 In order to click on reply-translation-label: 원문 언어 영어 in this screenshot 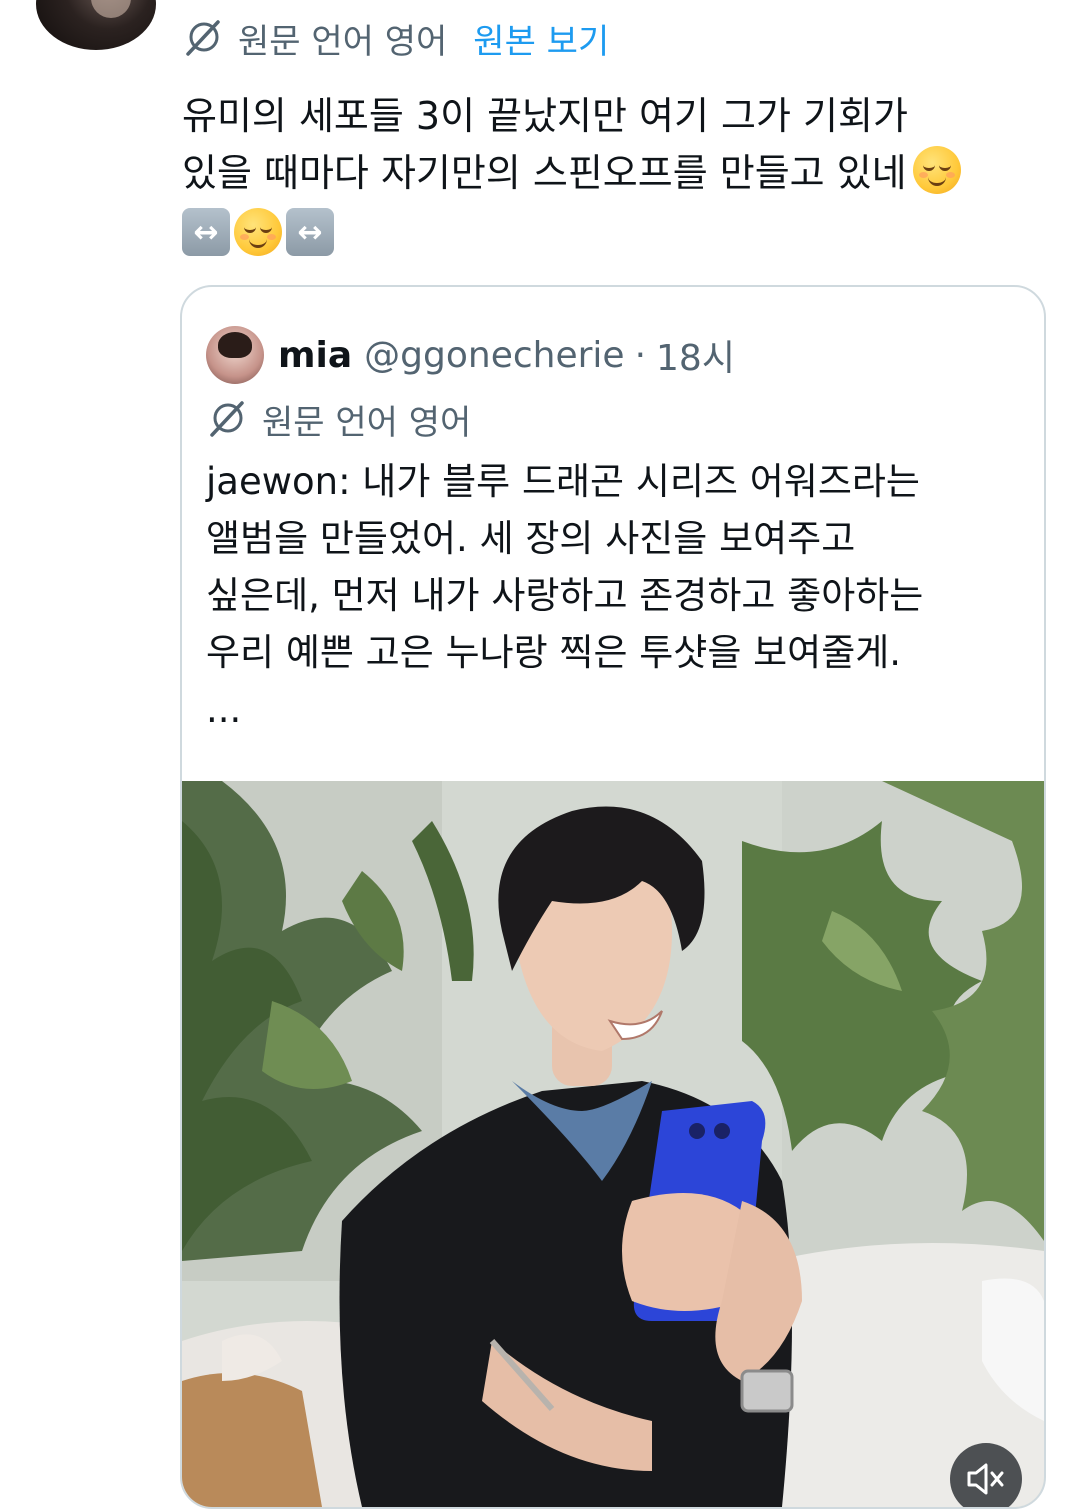, I will do `click(343, 41)`.